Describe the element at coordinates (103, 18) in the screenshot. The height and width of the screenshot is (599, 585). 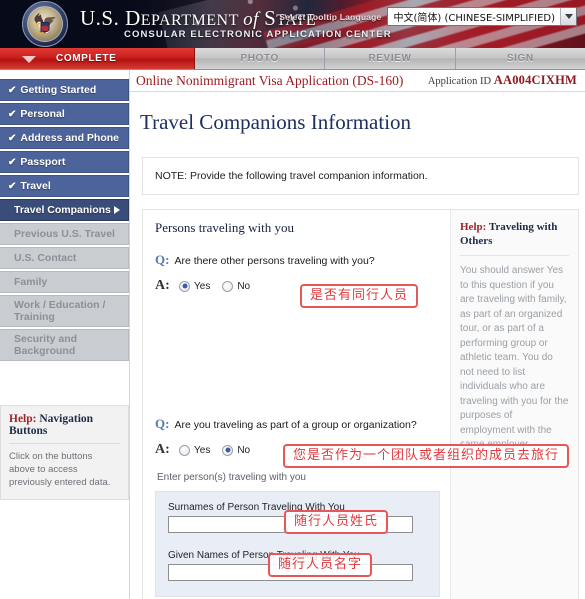
I see `agency-title-us: U.S.` at that location.